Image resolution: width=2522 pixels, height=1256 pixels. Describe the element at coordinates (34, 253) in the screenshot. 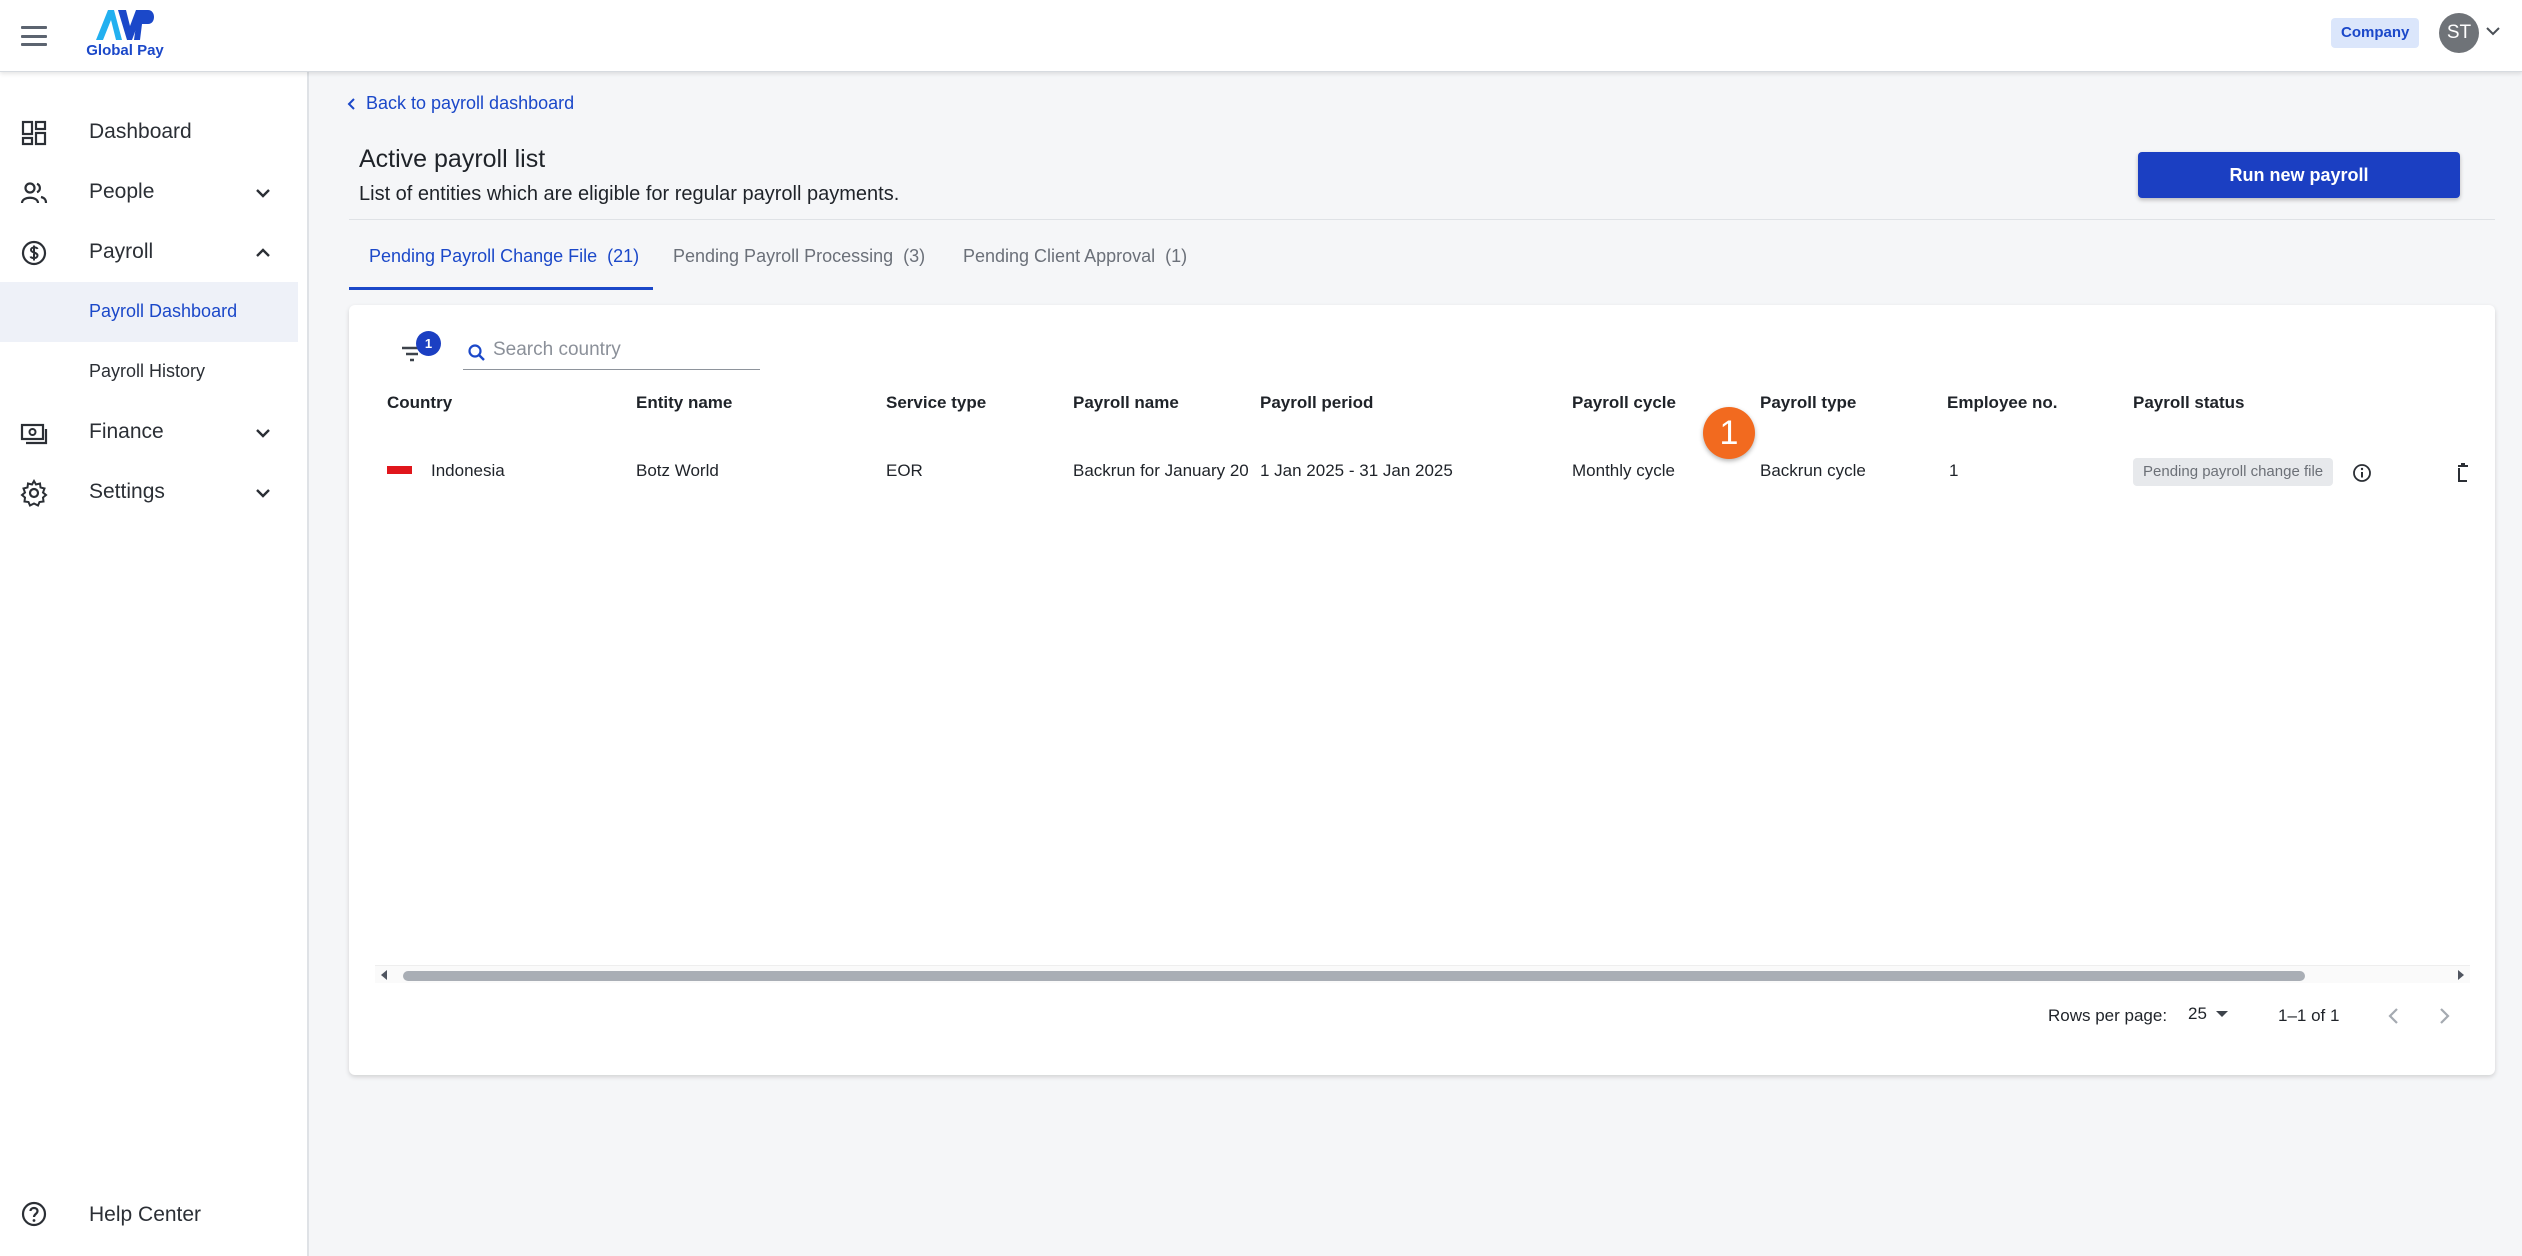

I see `dollar-icon` at that location.